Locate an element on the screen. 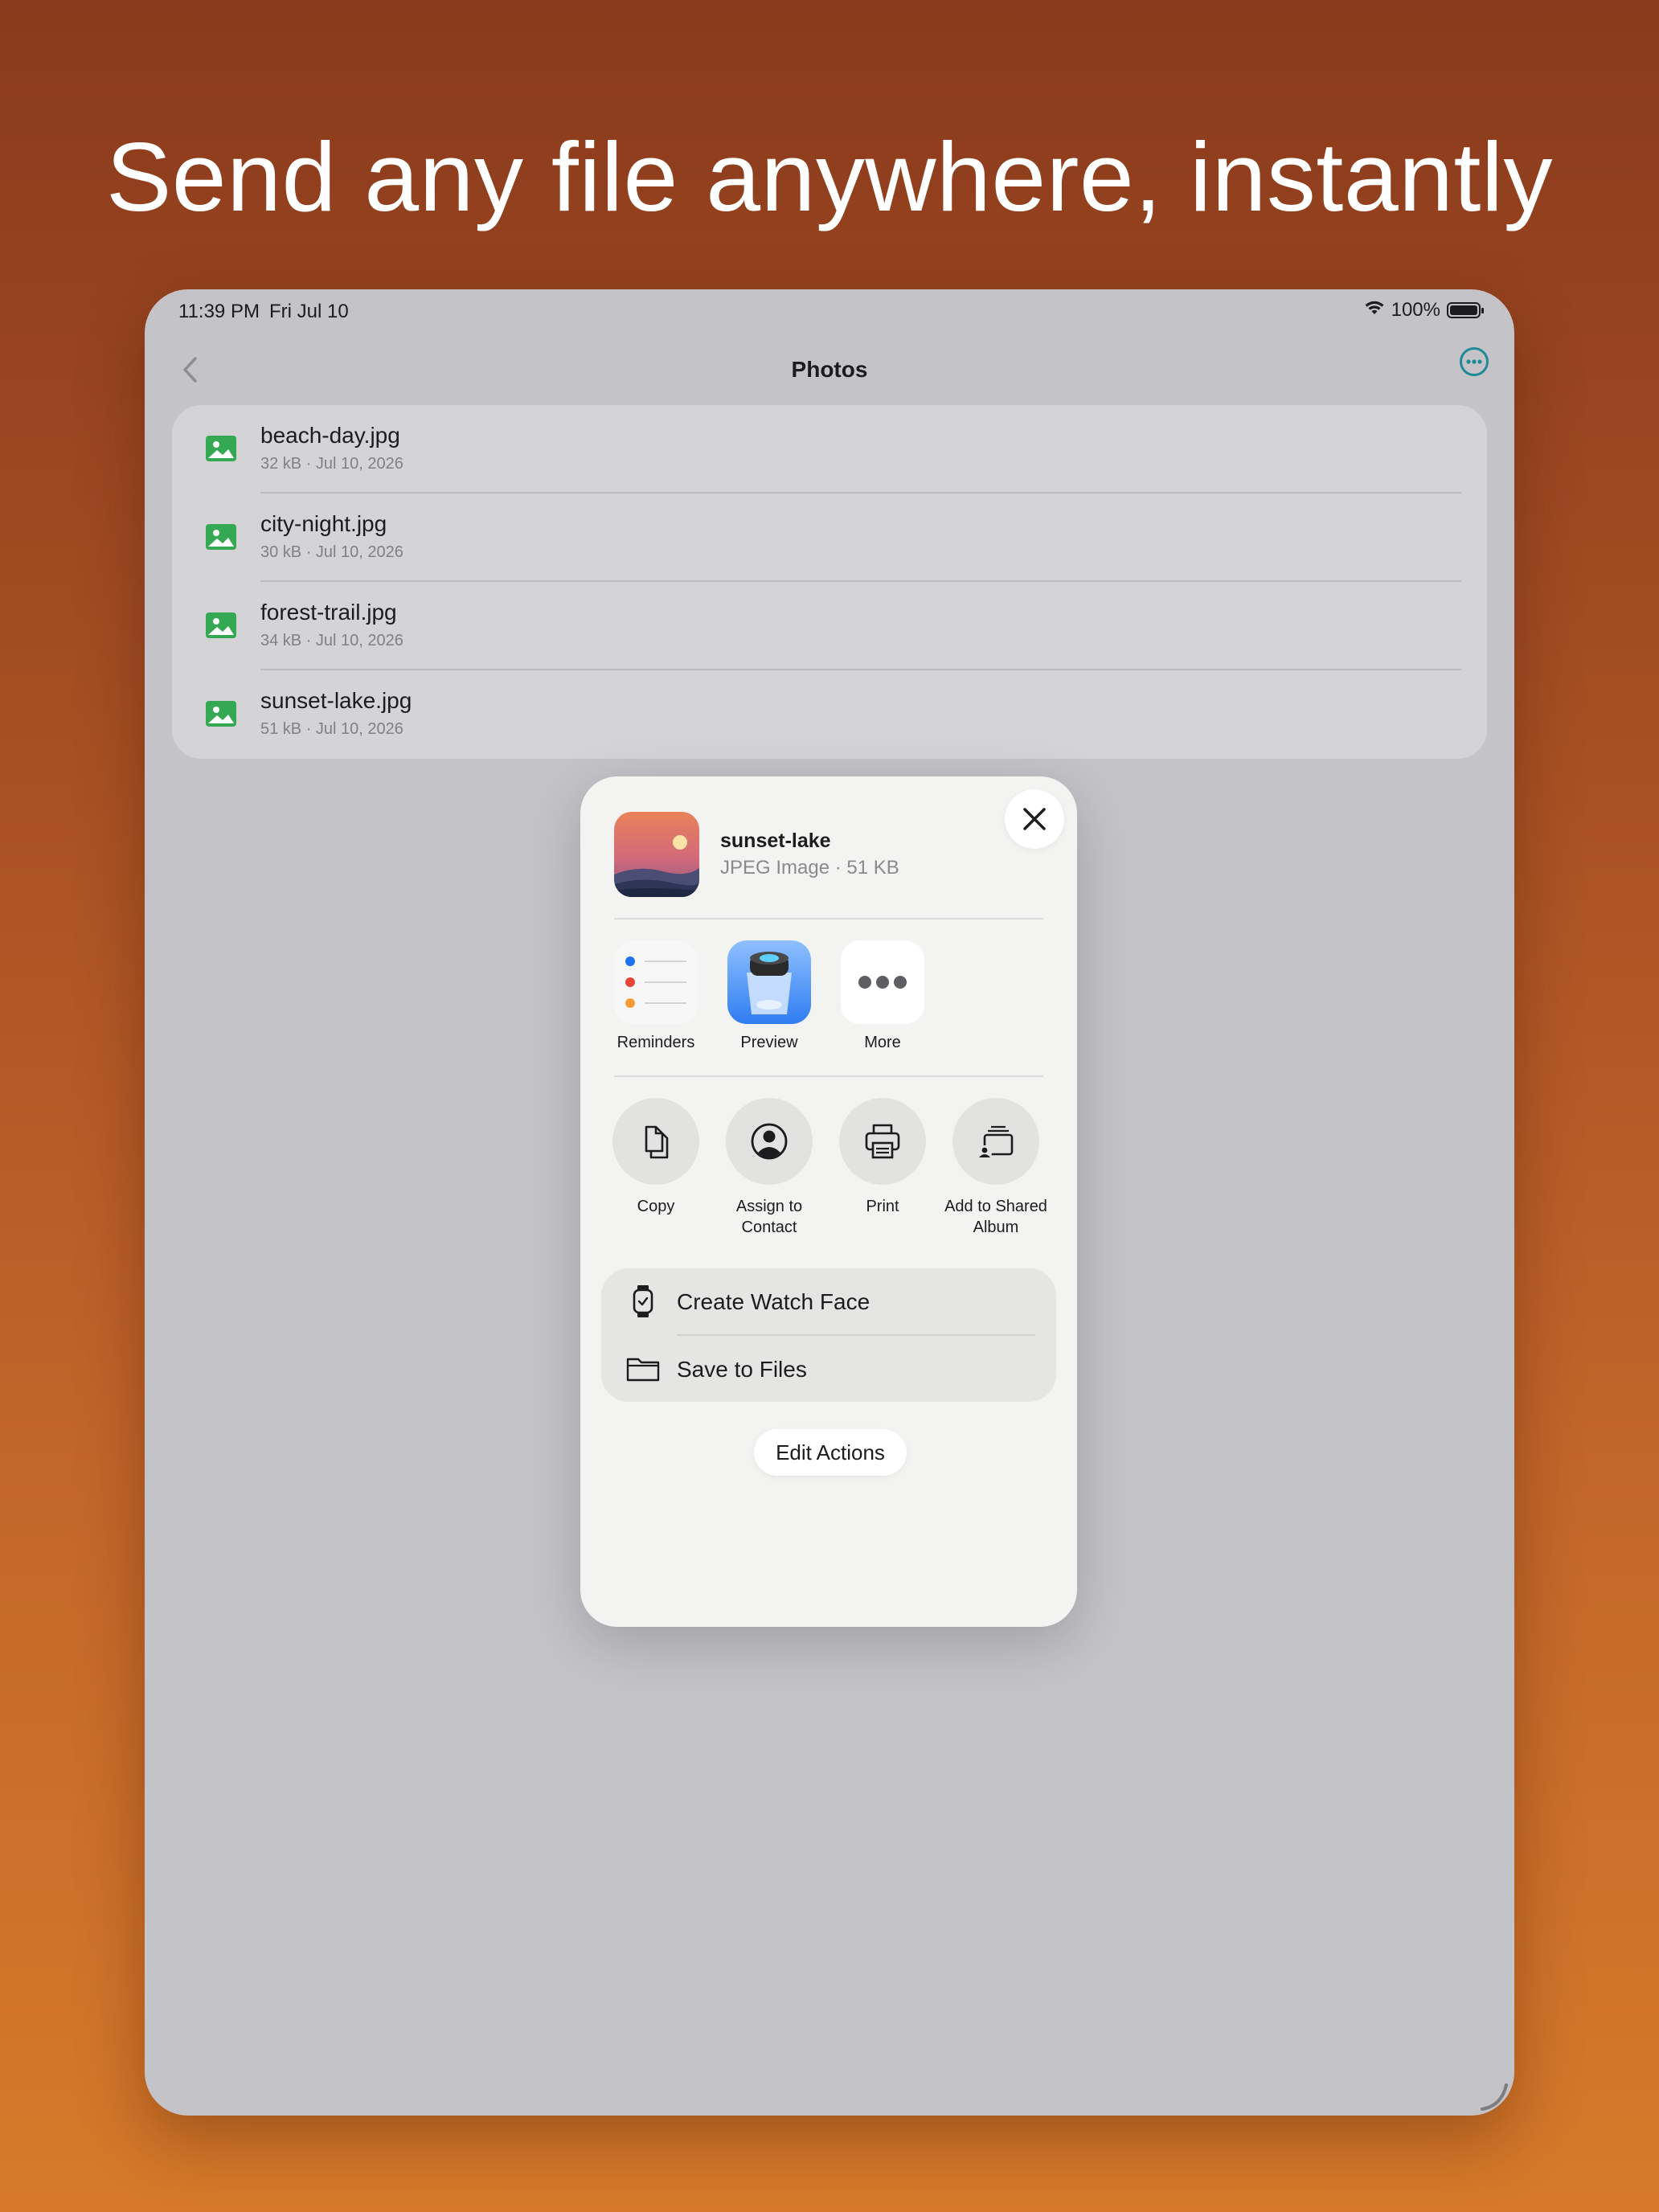 The width and height of the screenshot is (1659, 2212). action-assign-to-contact: Assign to Contact is located at coordinates (769, 1168).